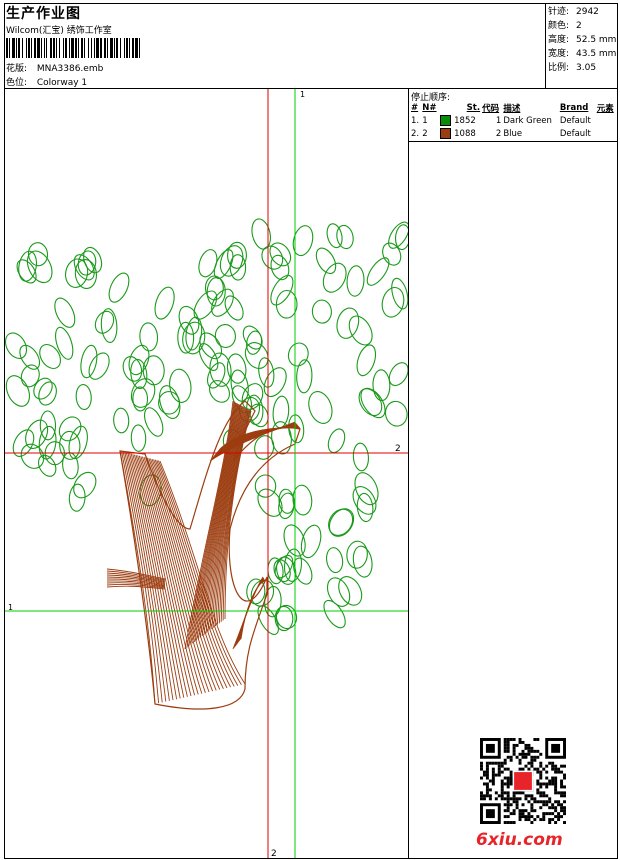 The image size is (620, 860). What do you see at coordinates (398, 449) in the screenshot?
I see `axis-label-right-red: 2` at bounding box center [398, 449].